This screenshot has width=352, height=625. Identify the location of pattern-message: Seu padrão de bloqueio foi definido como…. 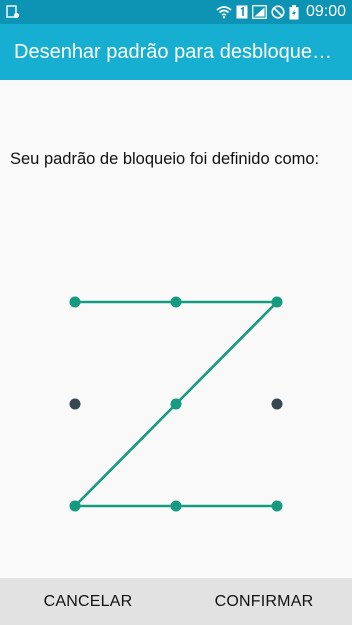
(165, 159).